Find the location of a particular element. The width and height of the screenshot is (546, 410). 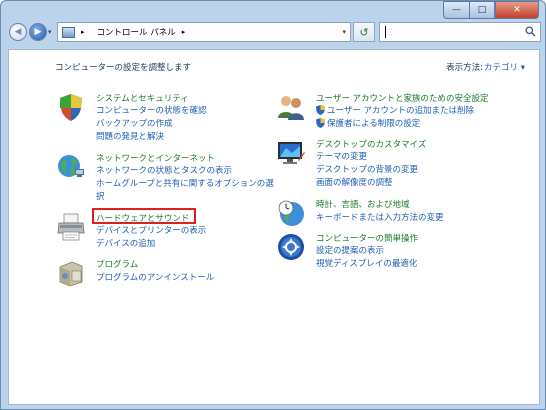

category-title-programs: プログラム is located at coordinates (117, 264).